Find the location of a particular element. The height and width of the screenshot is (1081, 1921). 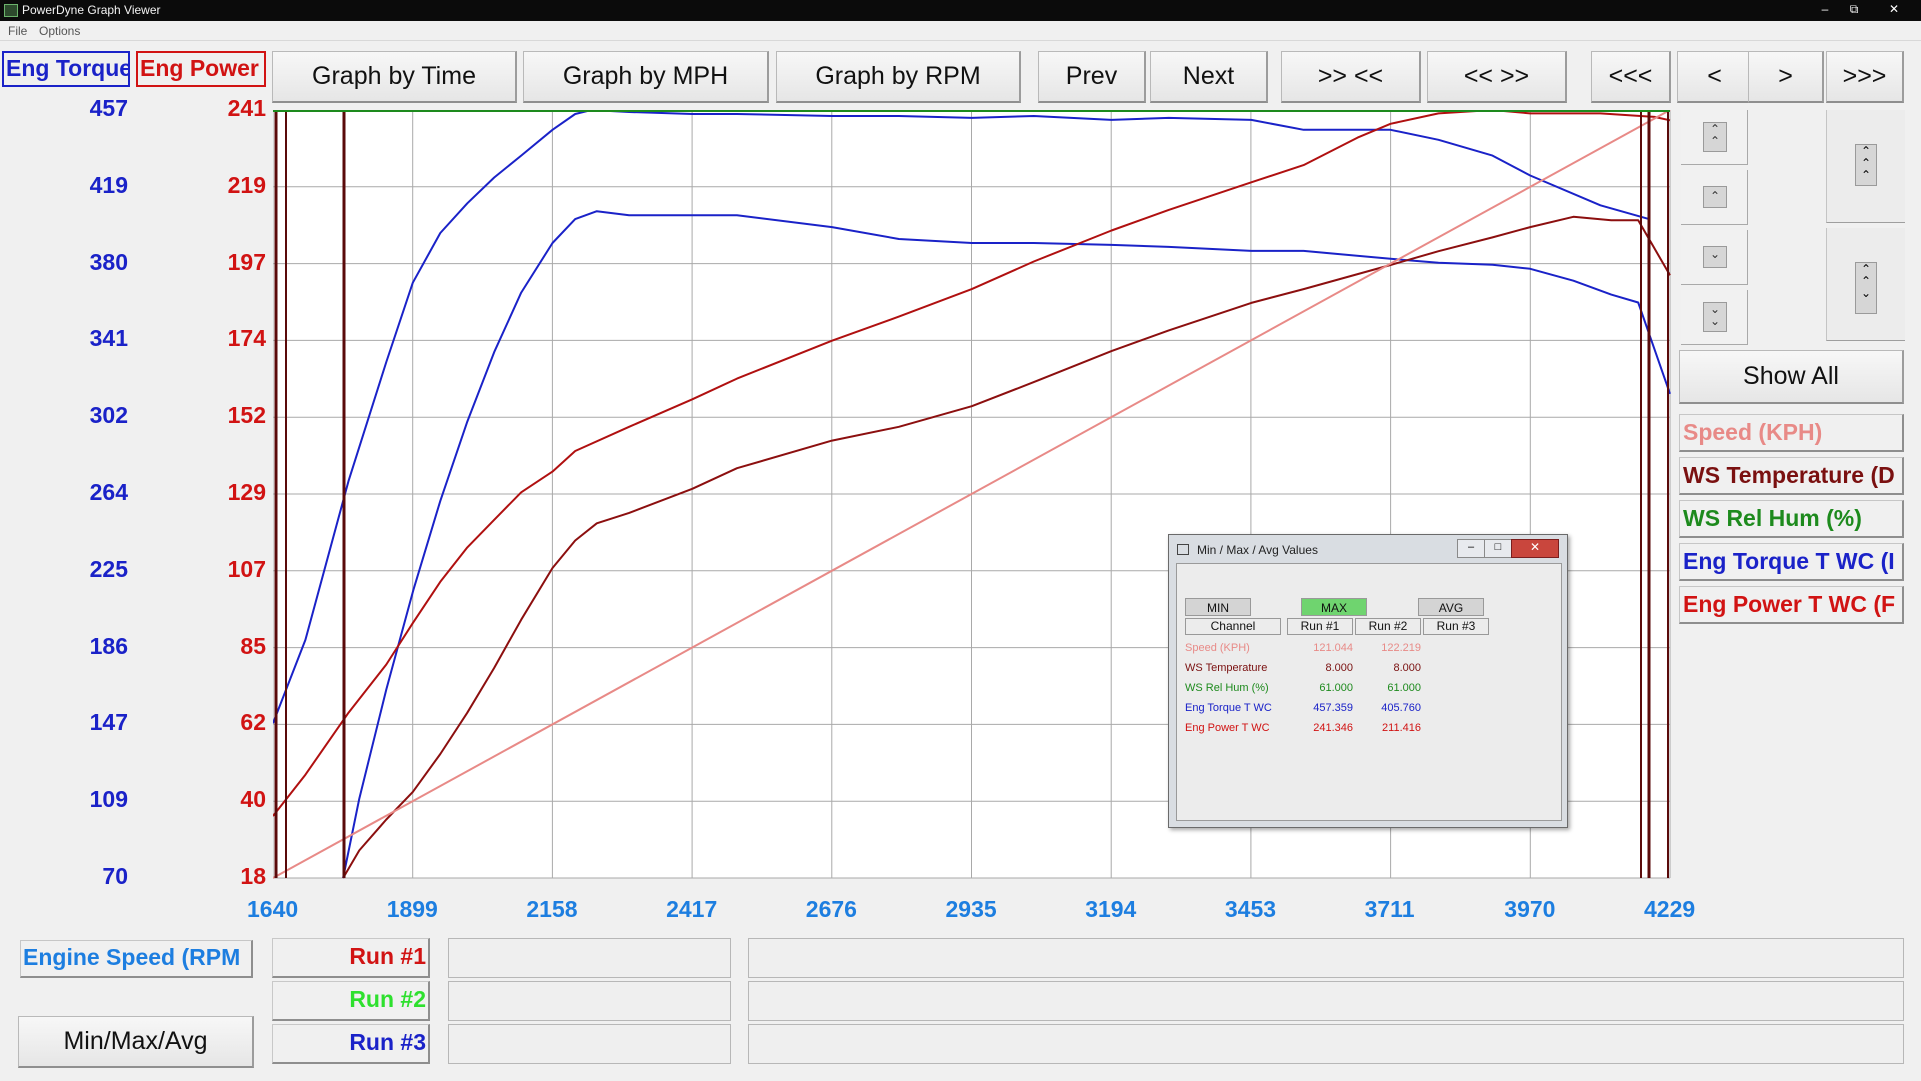

torque-tick-label: 264 is located at coordinates (108, 492).